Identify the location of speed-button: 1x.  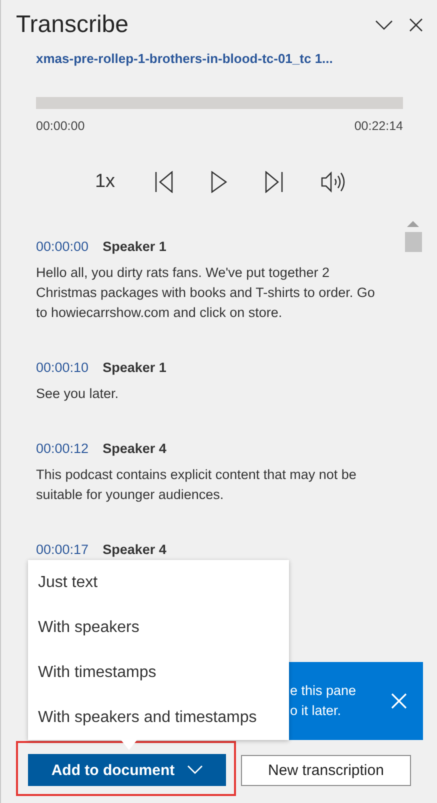
(105, 182).